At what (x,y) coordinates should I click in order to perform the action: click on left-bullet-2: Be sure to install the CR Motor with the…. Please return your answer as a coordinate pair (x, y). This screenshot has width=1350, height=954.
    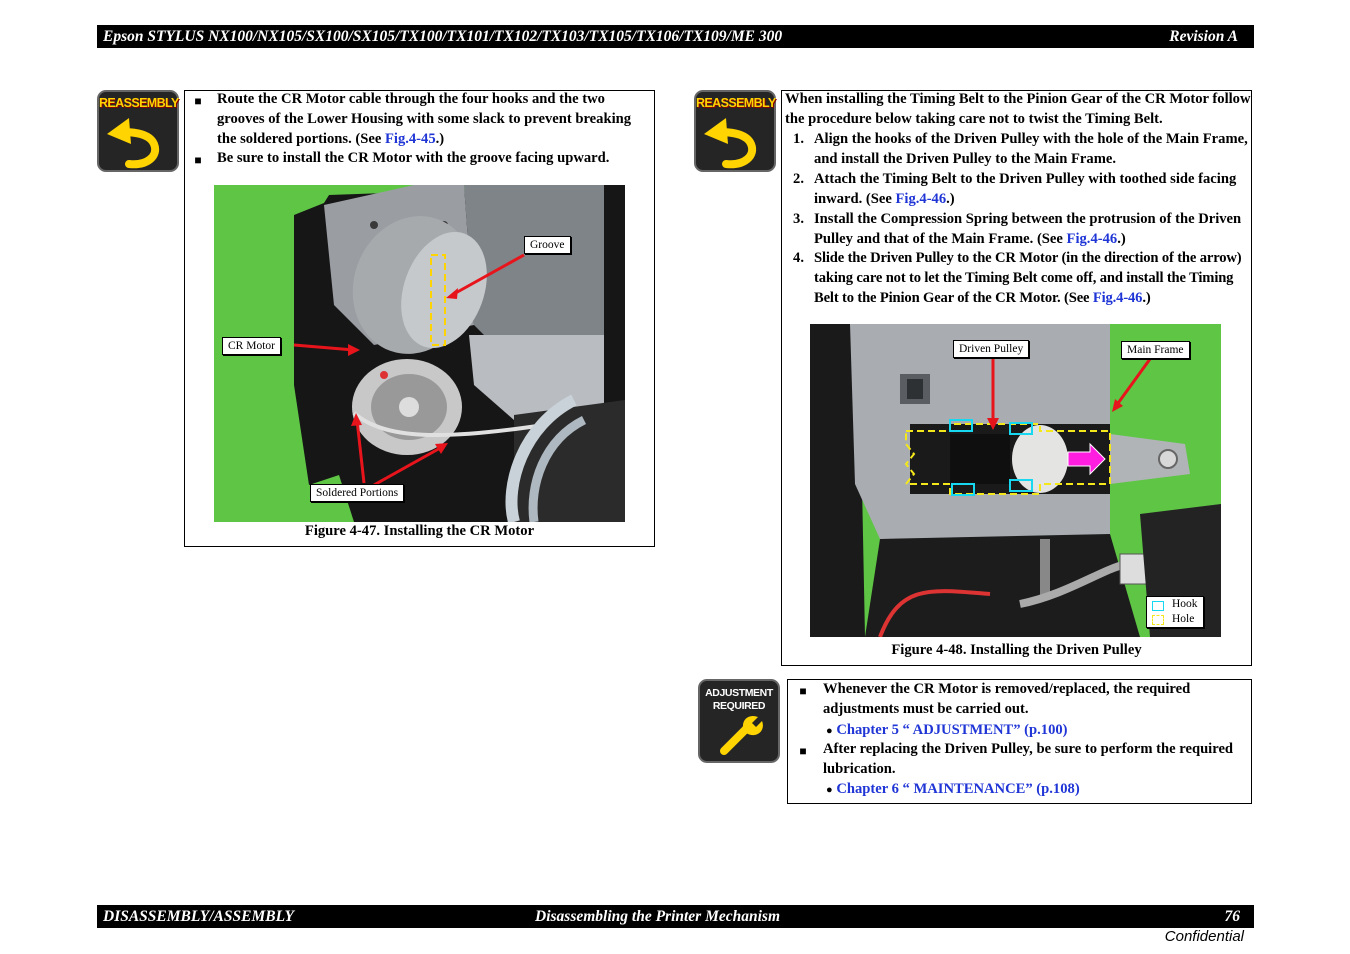
    Looking at the image, I should click on (413, 158).